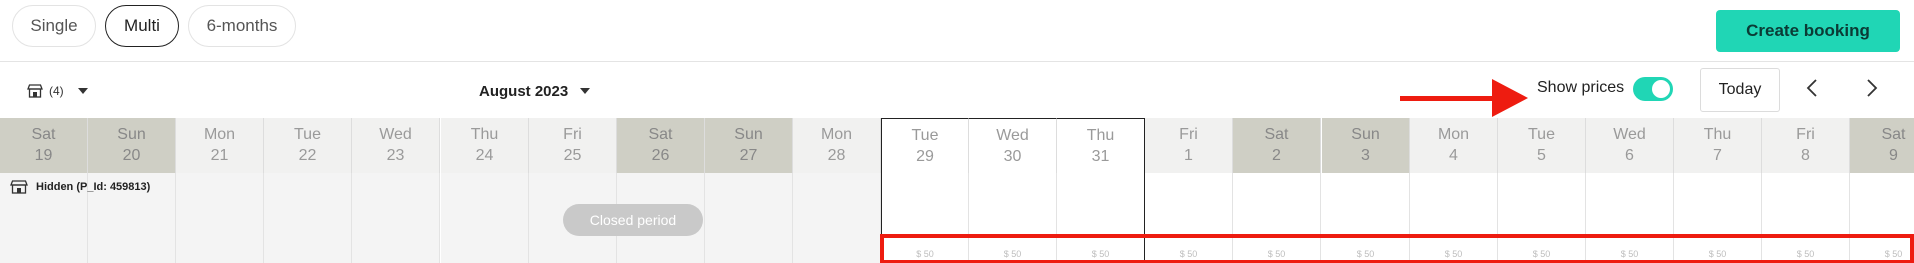 The width and height of the screenshot is (1914, 263). Describe the element at coordinates (1882, 145) in the screenshot. I see `day-header: Sat 9` at that location.